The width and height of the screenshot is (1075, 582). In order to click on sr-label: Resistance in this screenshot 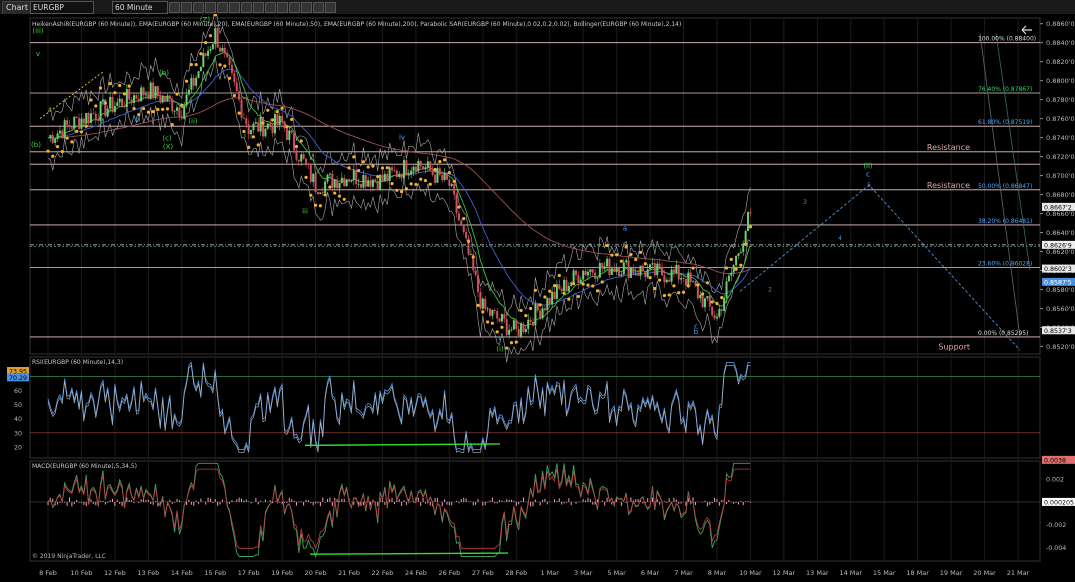, I will do `click(948, 185)`.